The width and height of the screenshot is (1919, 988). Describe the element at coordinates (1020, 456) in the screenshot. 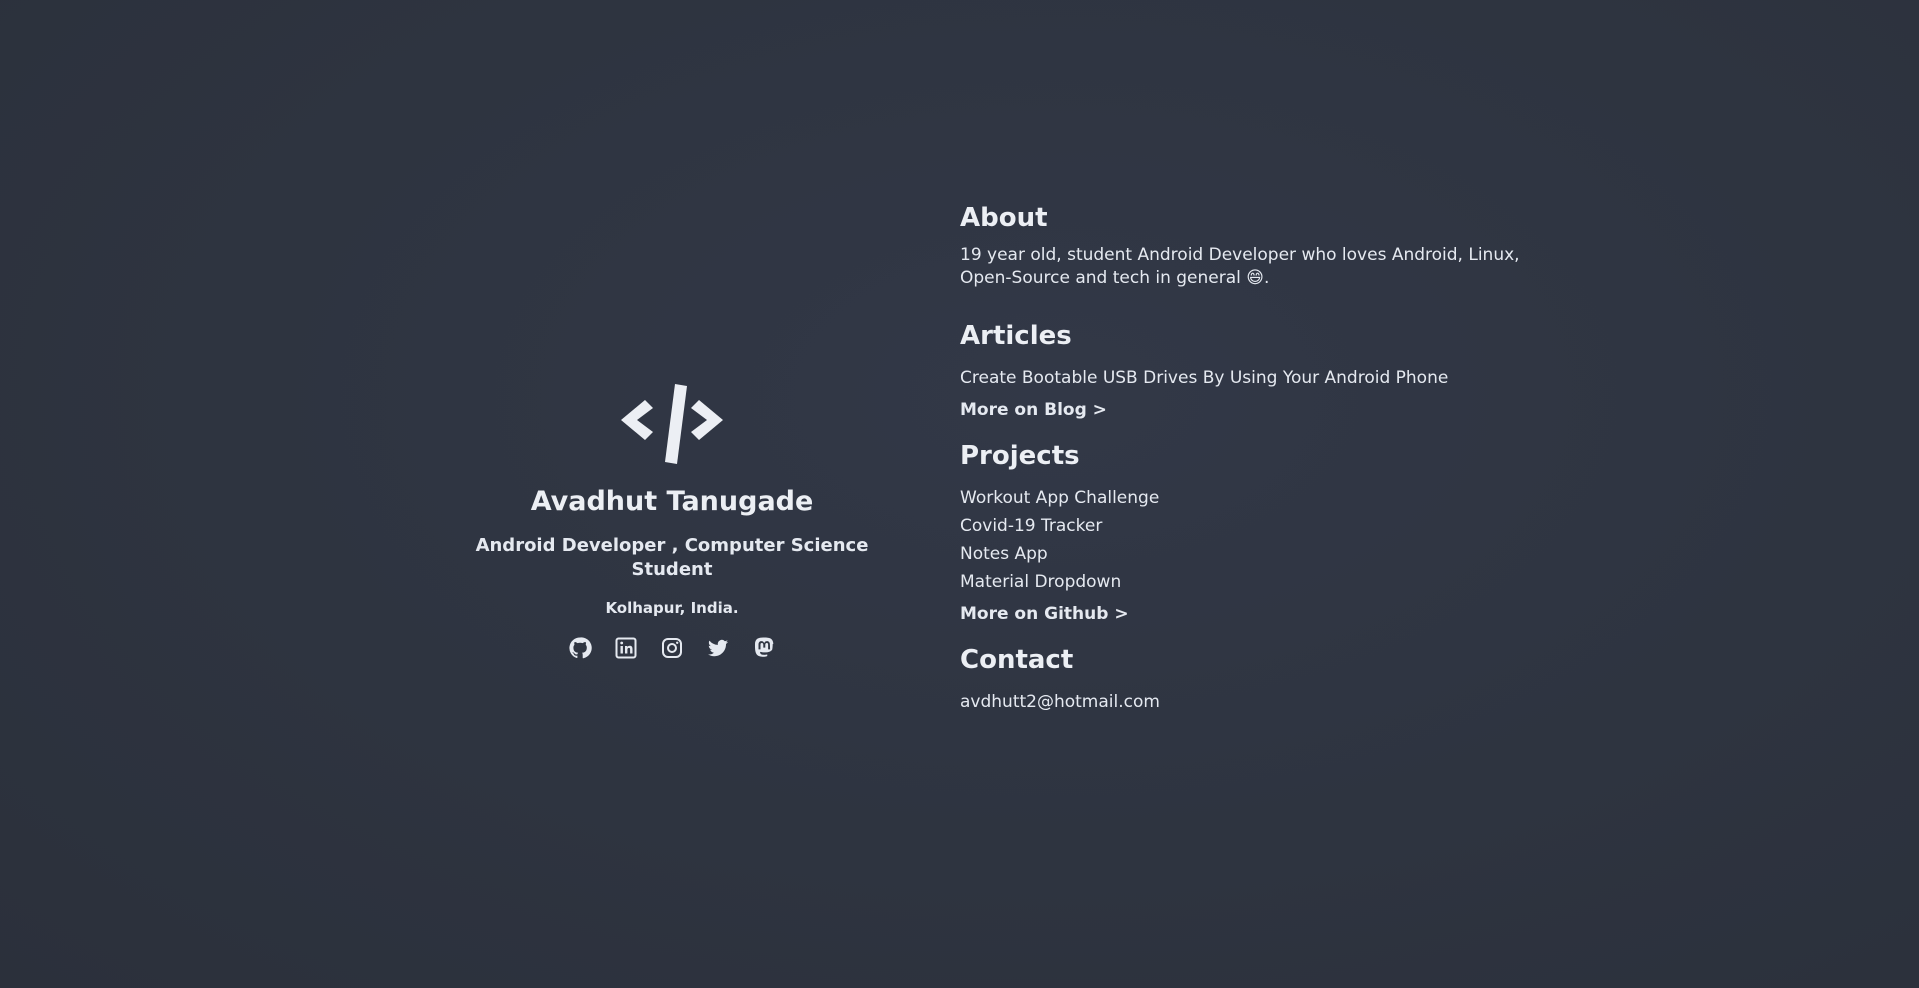

I see `projects-title: Projects` at that location.